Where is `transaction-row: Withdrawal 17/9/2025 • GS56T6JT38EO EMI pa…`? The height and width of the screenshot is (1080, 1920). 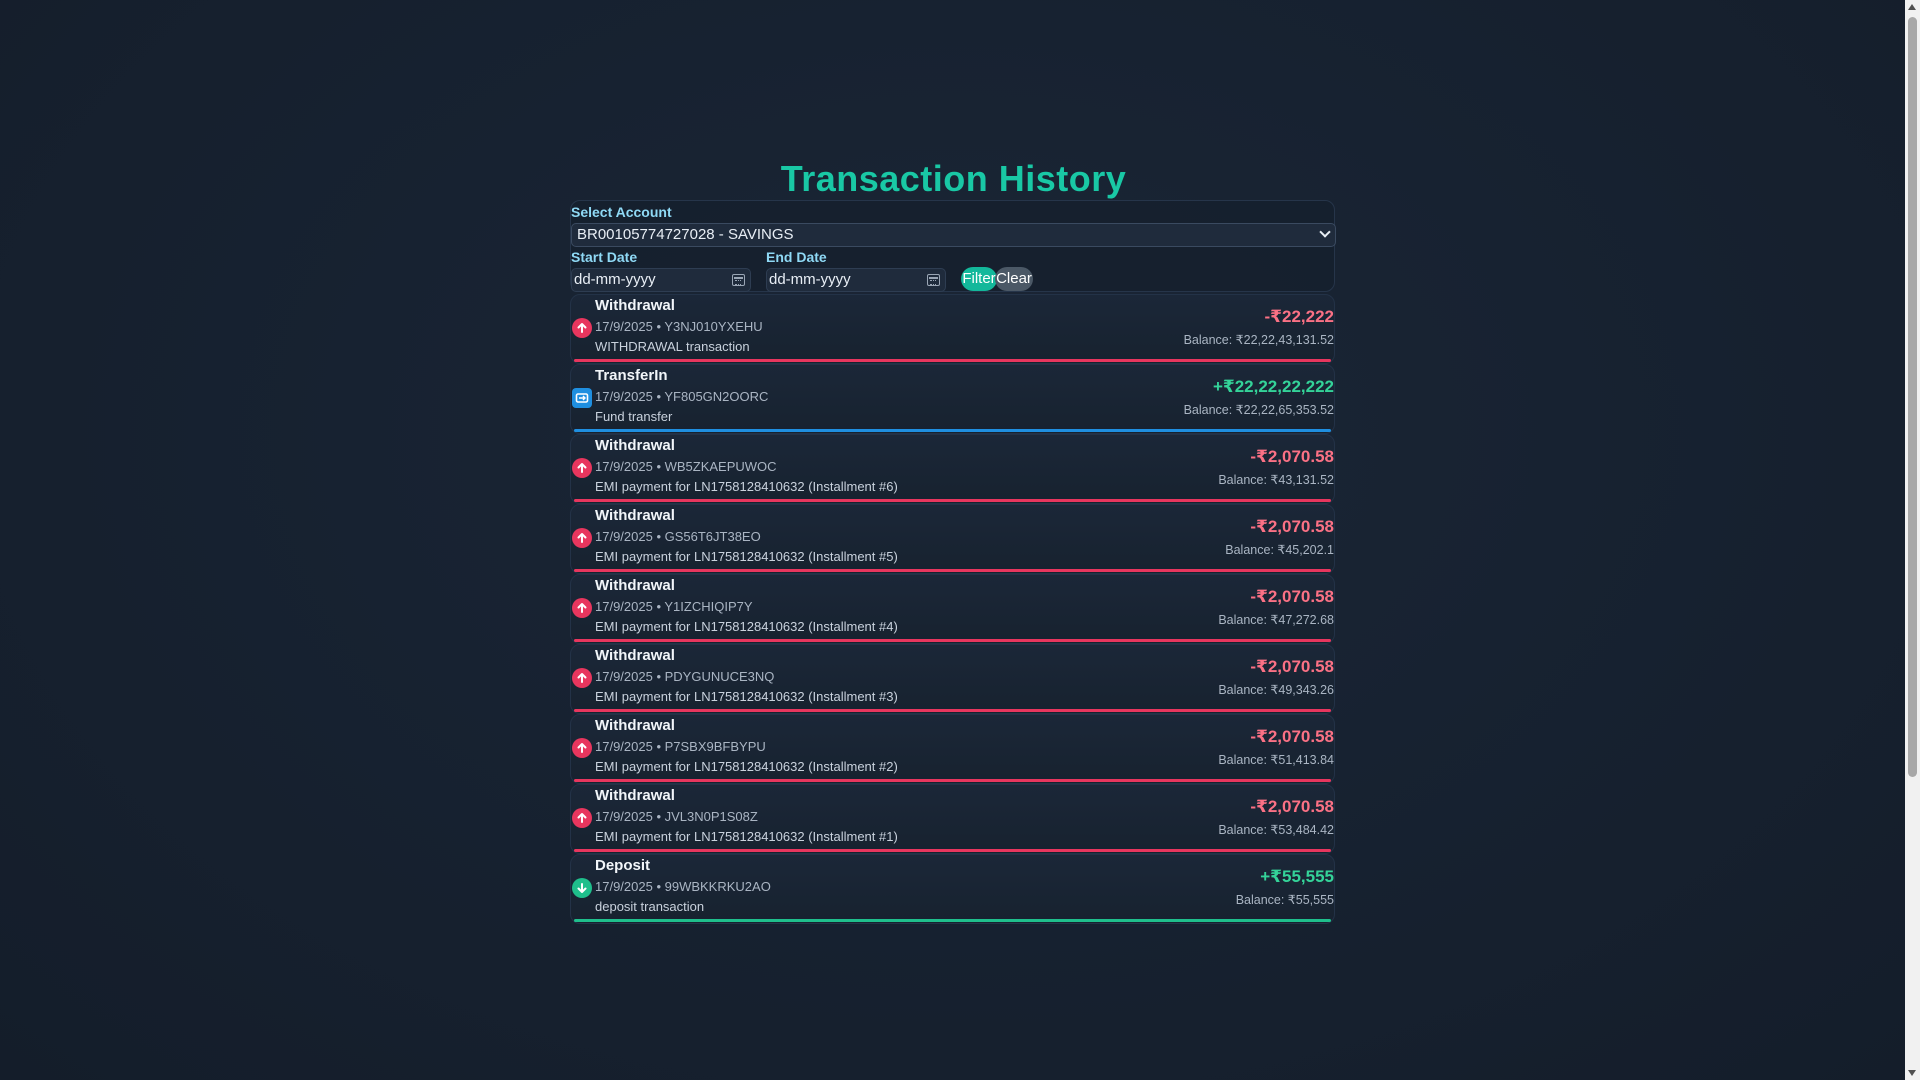
transaction-row: Withdrawal 17/9/2025 • GS56T6JT38EO EMI pa… is located at coordinates (952, 539).